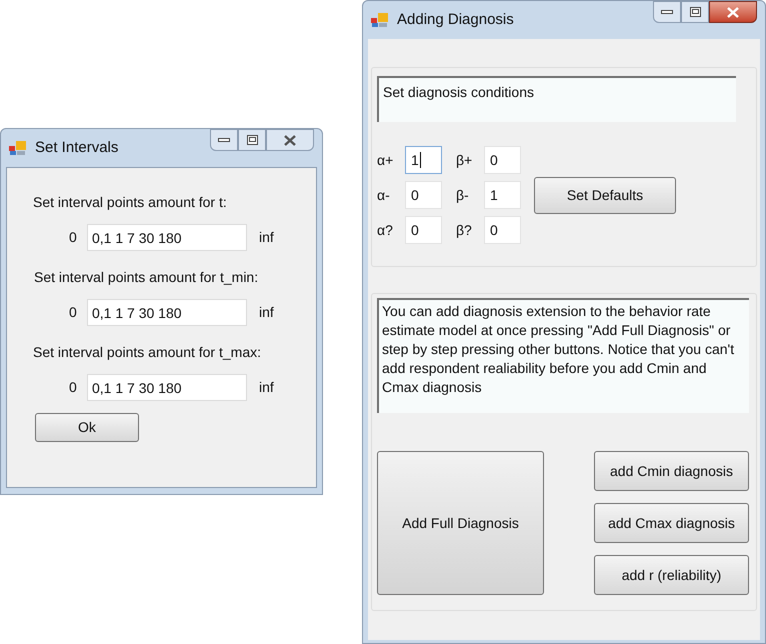  I want to click on set-defaults-button: Set Defaults, so click(605, 195).